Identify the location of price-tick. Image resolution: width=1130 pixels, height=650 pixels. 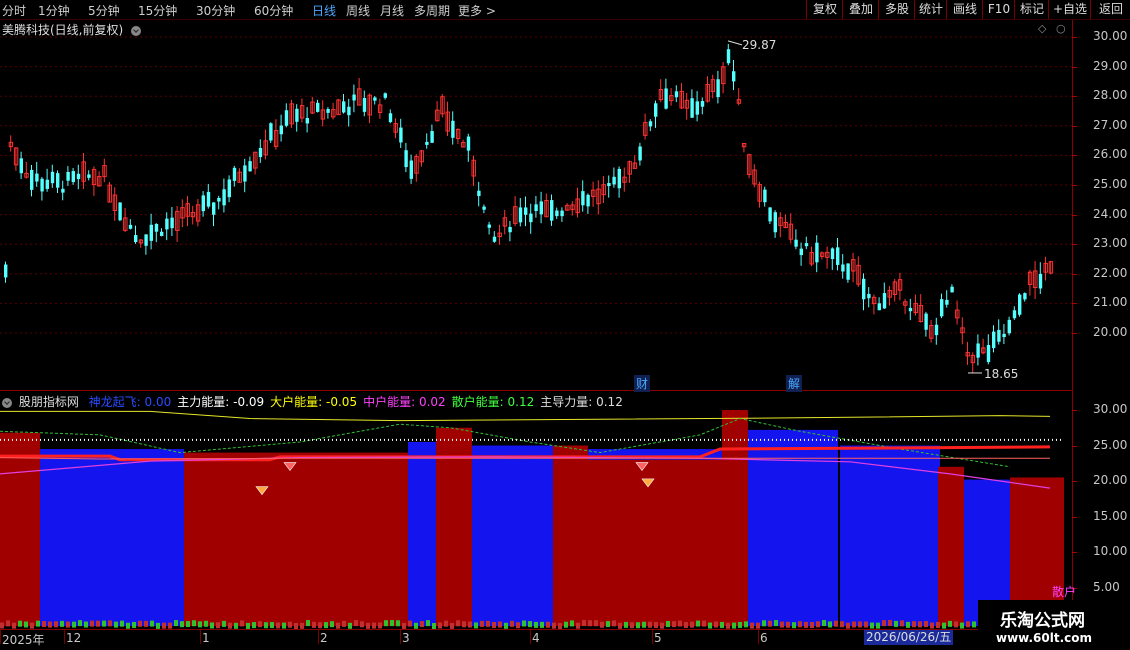
(1074, 274).